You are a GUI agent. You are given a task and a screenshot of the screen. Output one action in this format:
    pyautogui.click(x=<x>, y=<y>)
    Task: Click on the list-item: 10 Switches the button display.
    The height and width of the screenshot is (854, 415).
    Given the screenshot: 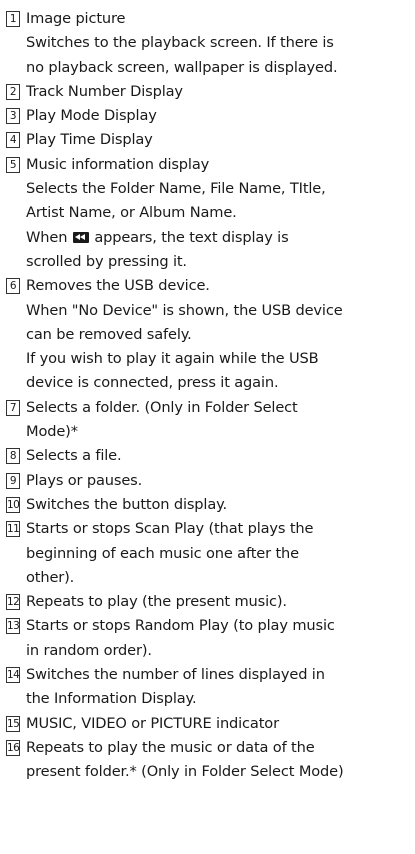 What is the action you would take?
    pyautogui.click(x=210, y=505)
    